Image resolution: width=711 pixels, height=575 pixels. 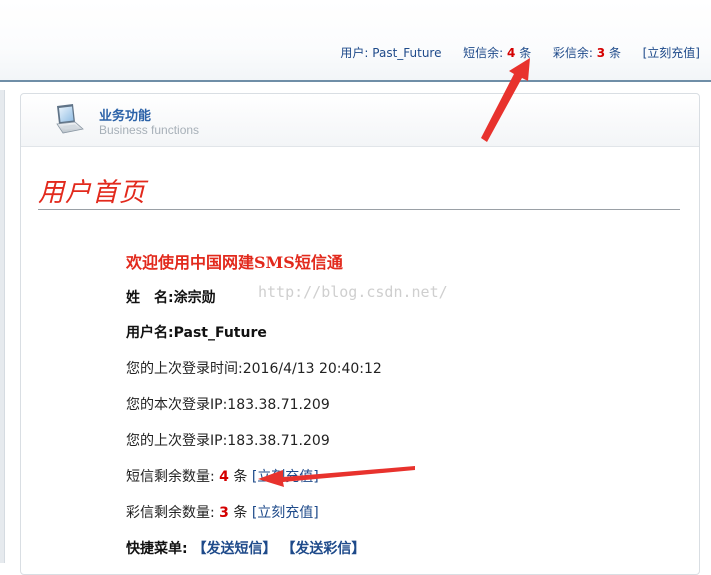 What do you see at coordinates (572, 53) in the screenshot?
I see `mms-balance-label: 彩信余:` at bounding box center [572, 53].